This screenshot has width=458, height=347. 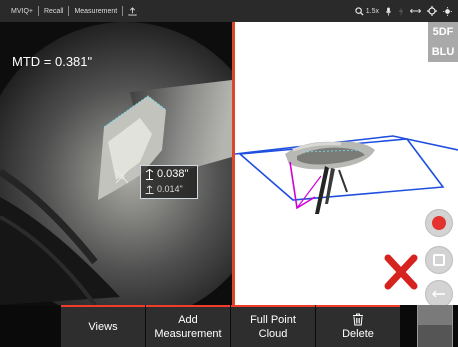 I want to click on trash-icon, so click(x=358, y=319).